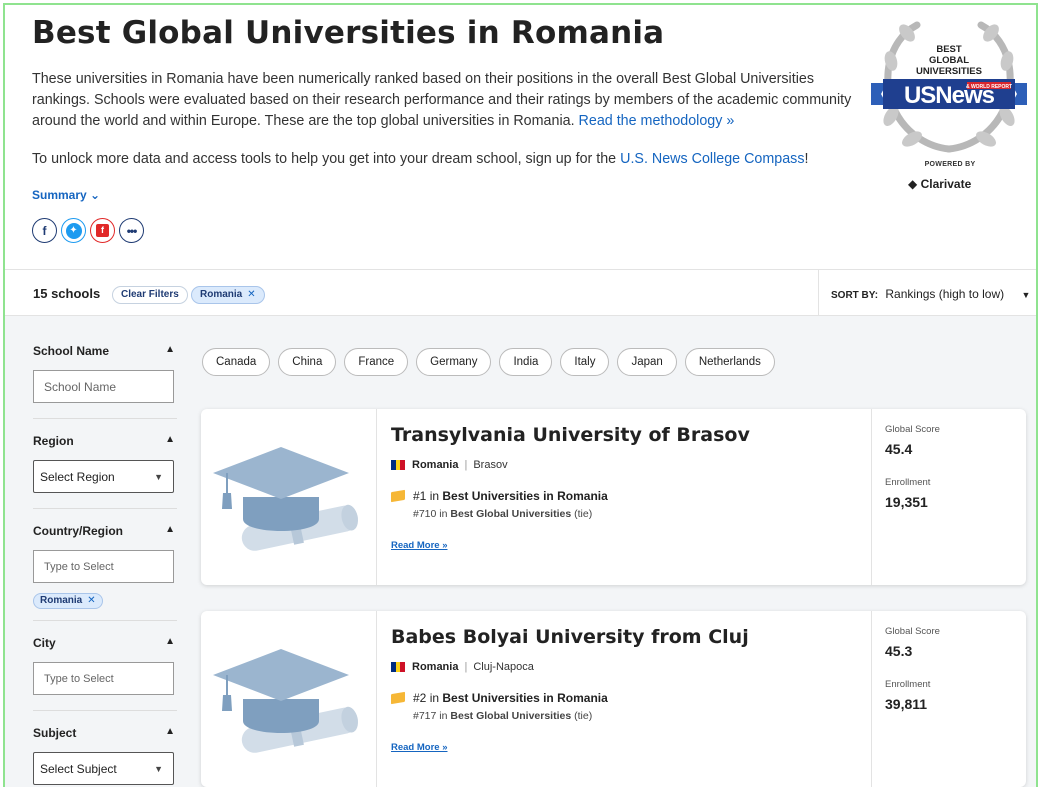 The height and width of the screenshot is (787, 1041). I want to click on clarivate-icon: ◆, so click(913, 184).